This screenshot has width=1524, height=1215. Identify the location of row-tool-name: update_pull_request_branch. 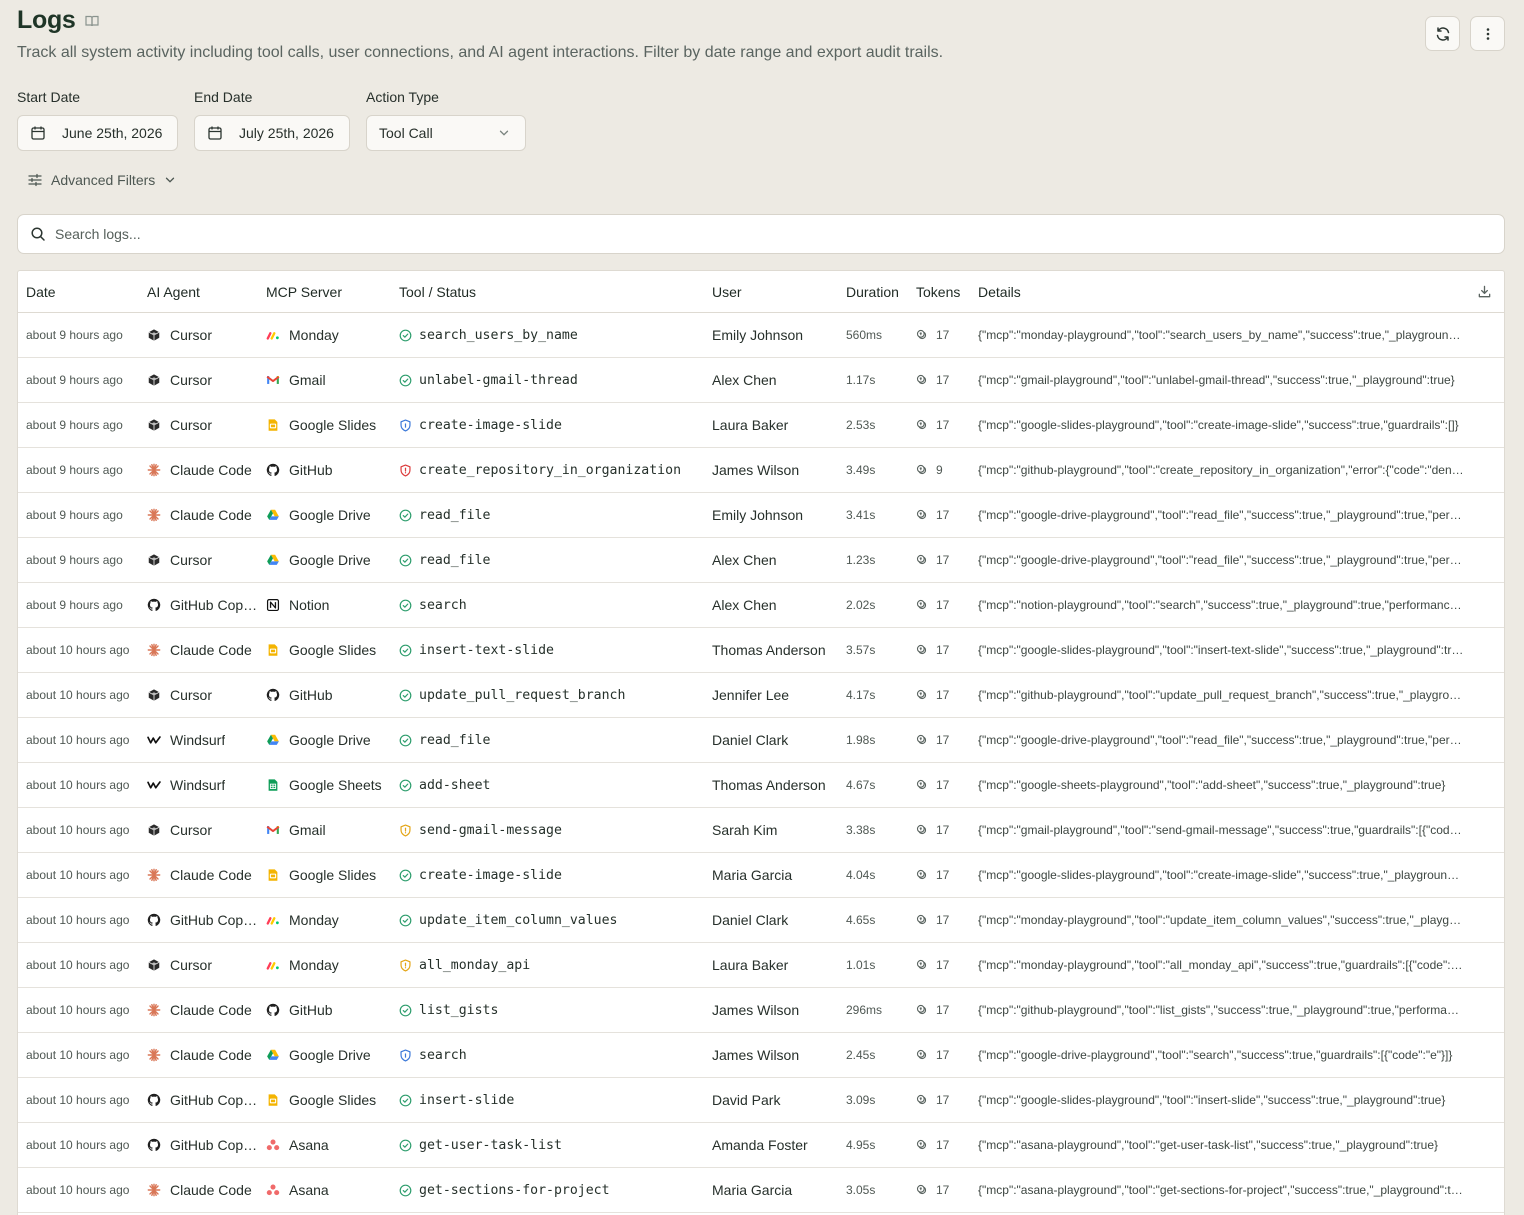
(522, 695).